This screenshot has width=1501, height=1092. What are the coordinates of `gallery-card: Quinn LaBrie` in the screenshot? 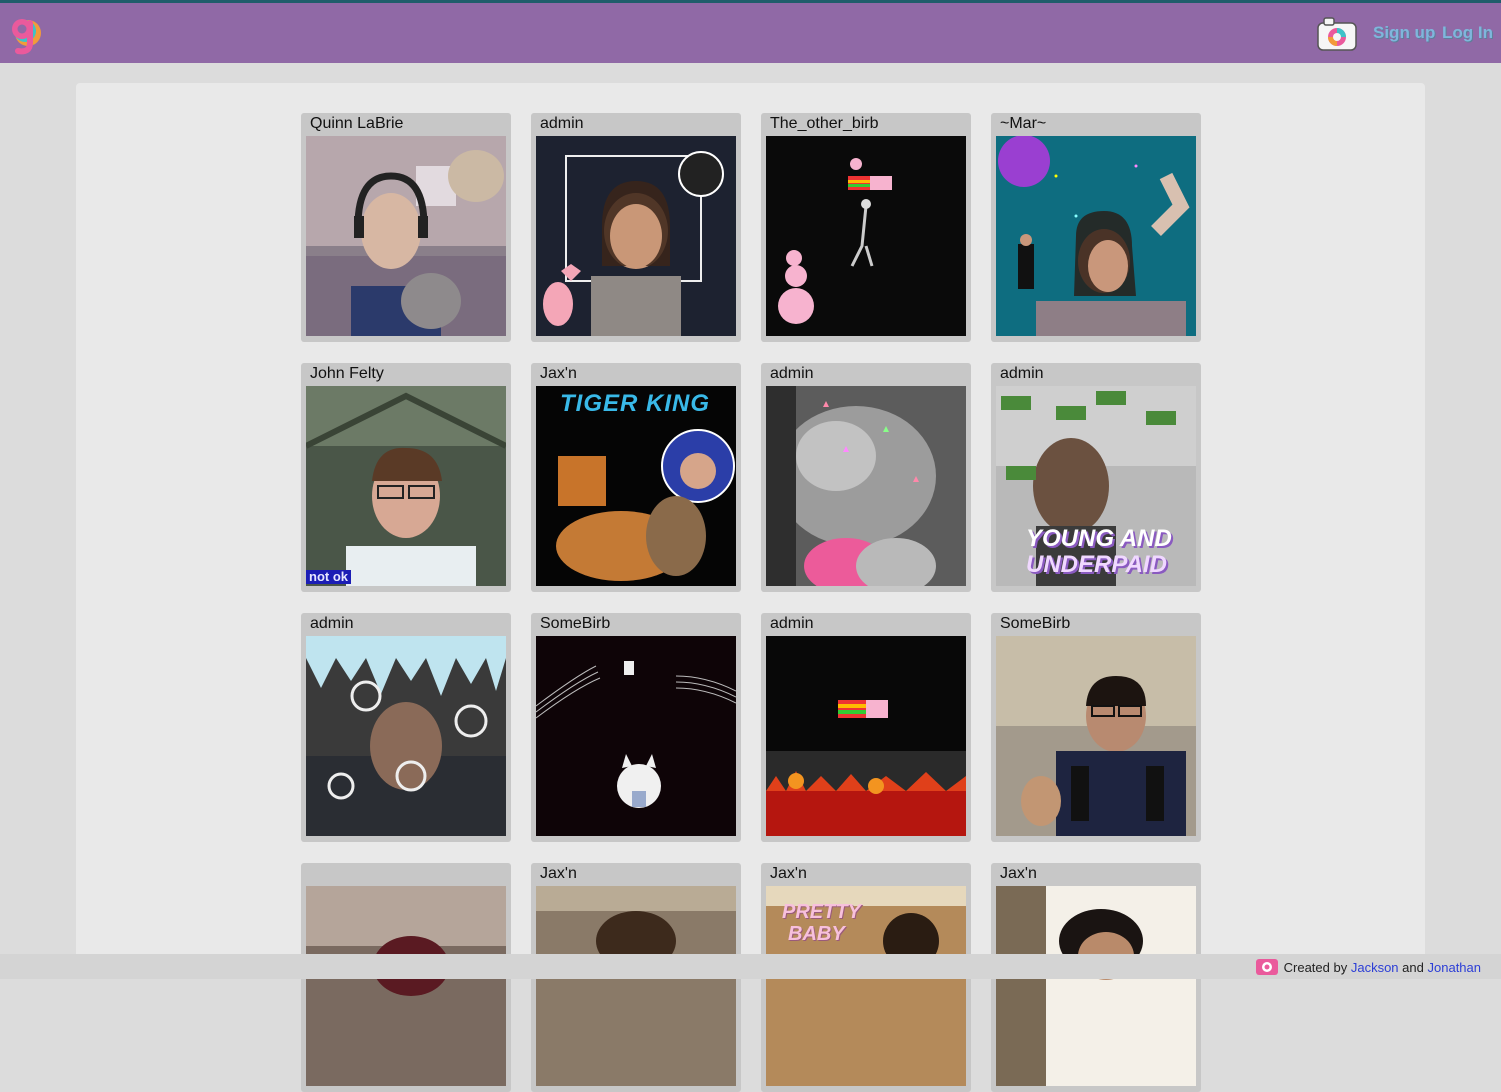 It's located at (406, 227).